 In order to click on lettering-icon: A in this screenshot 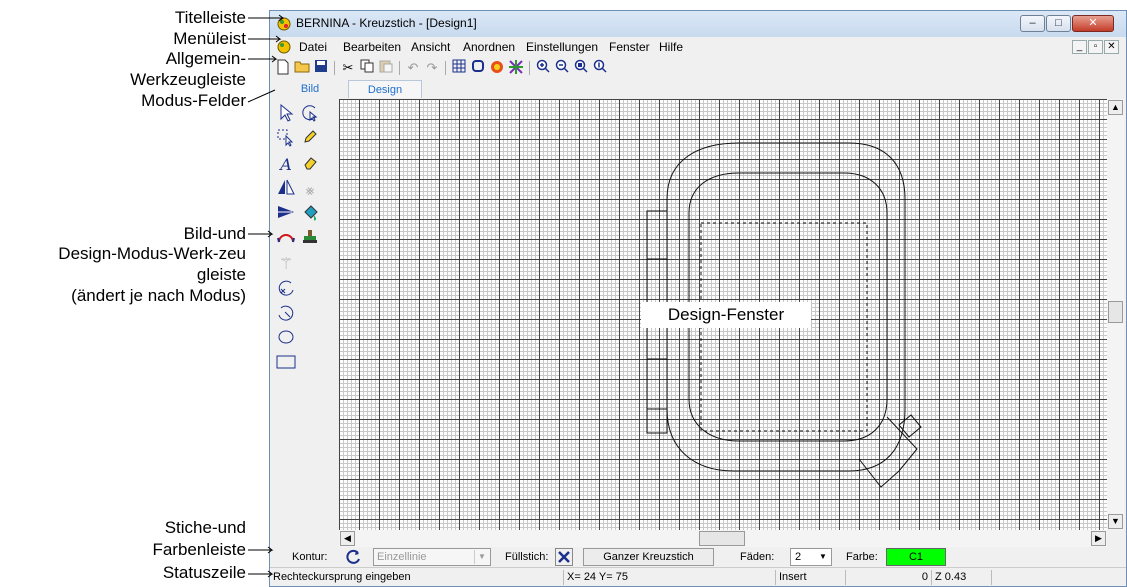, I will do `click(286, 165)`.